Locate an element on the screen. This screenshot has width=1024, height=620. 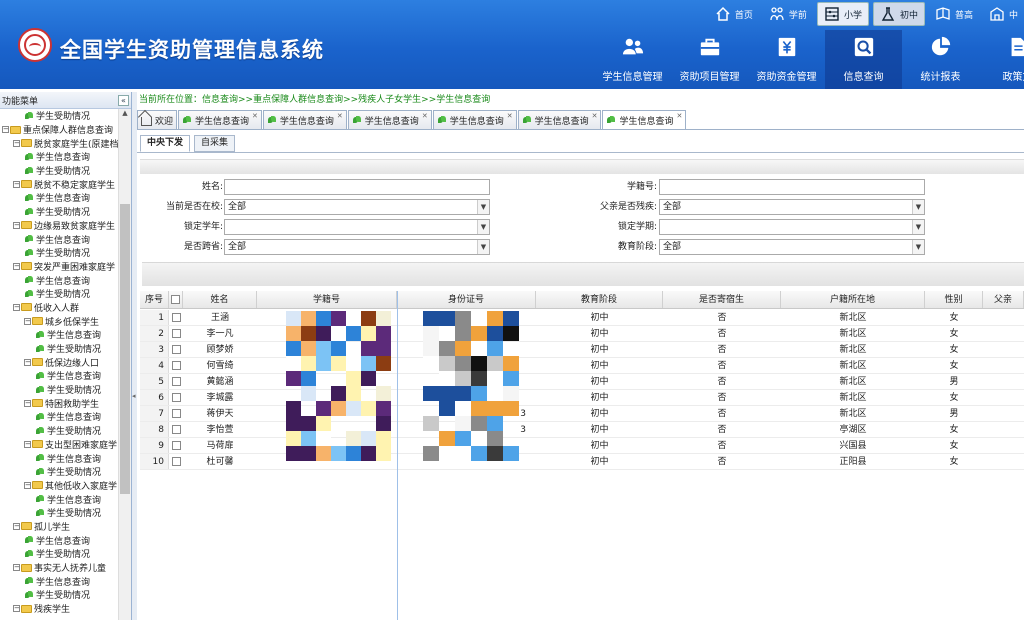
nav-item-2: 资助资金管理 is located at coordinates (786, 59).